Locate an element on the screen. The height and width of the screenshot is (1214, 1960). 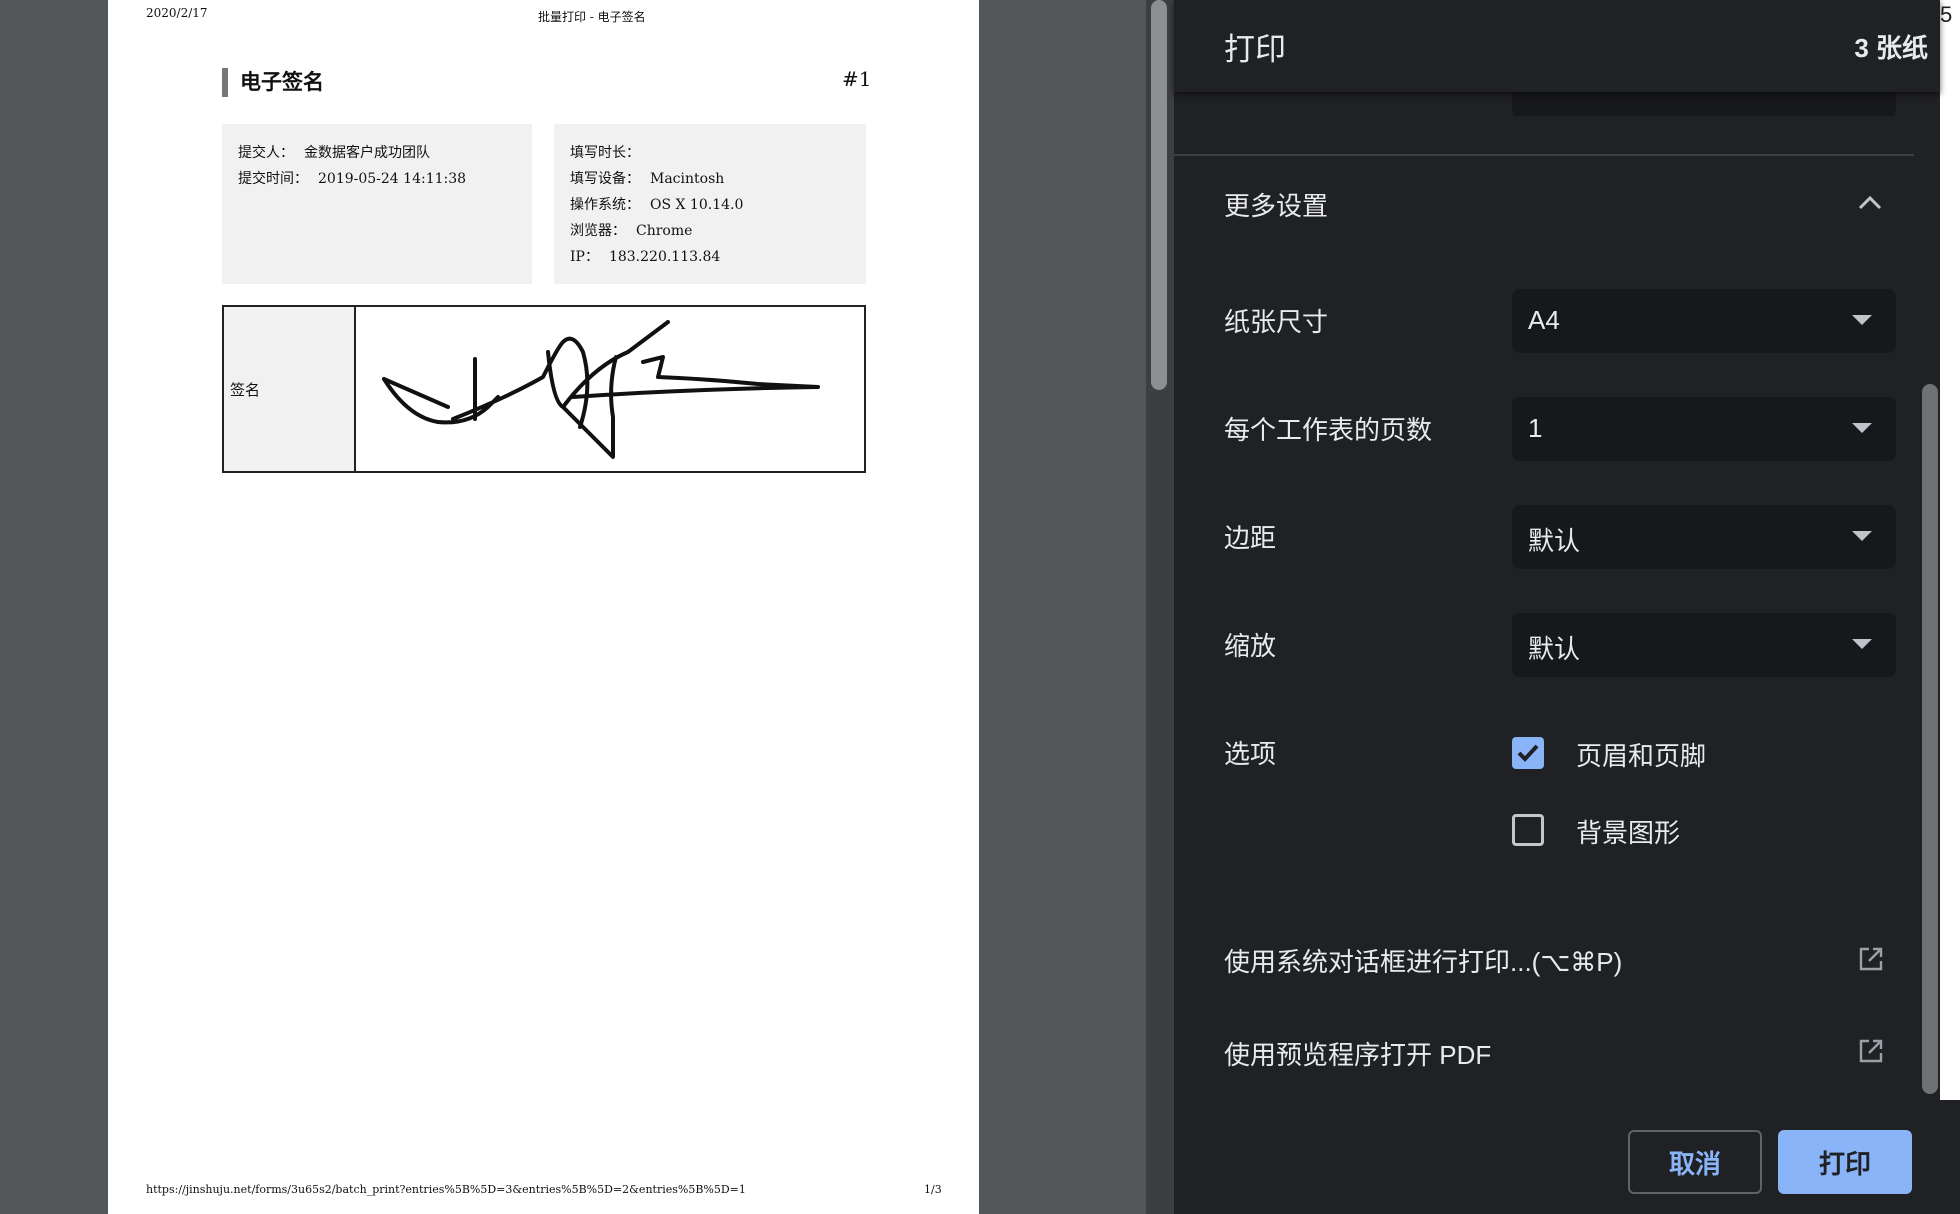
entry-number: #1 is located at coordinates (857, 79).